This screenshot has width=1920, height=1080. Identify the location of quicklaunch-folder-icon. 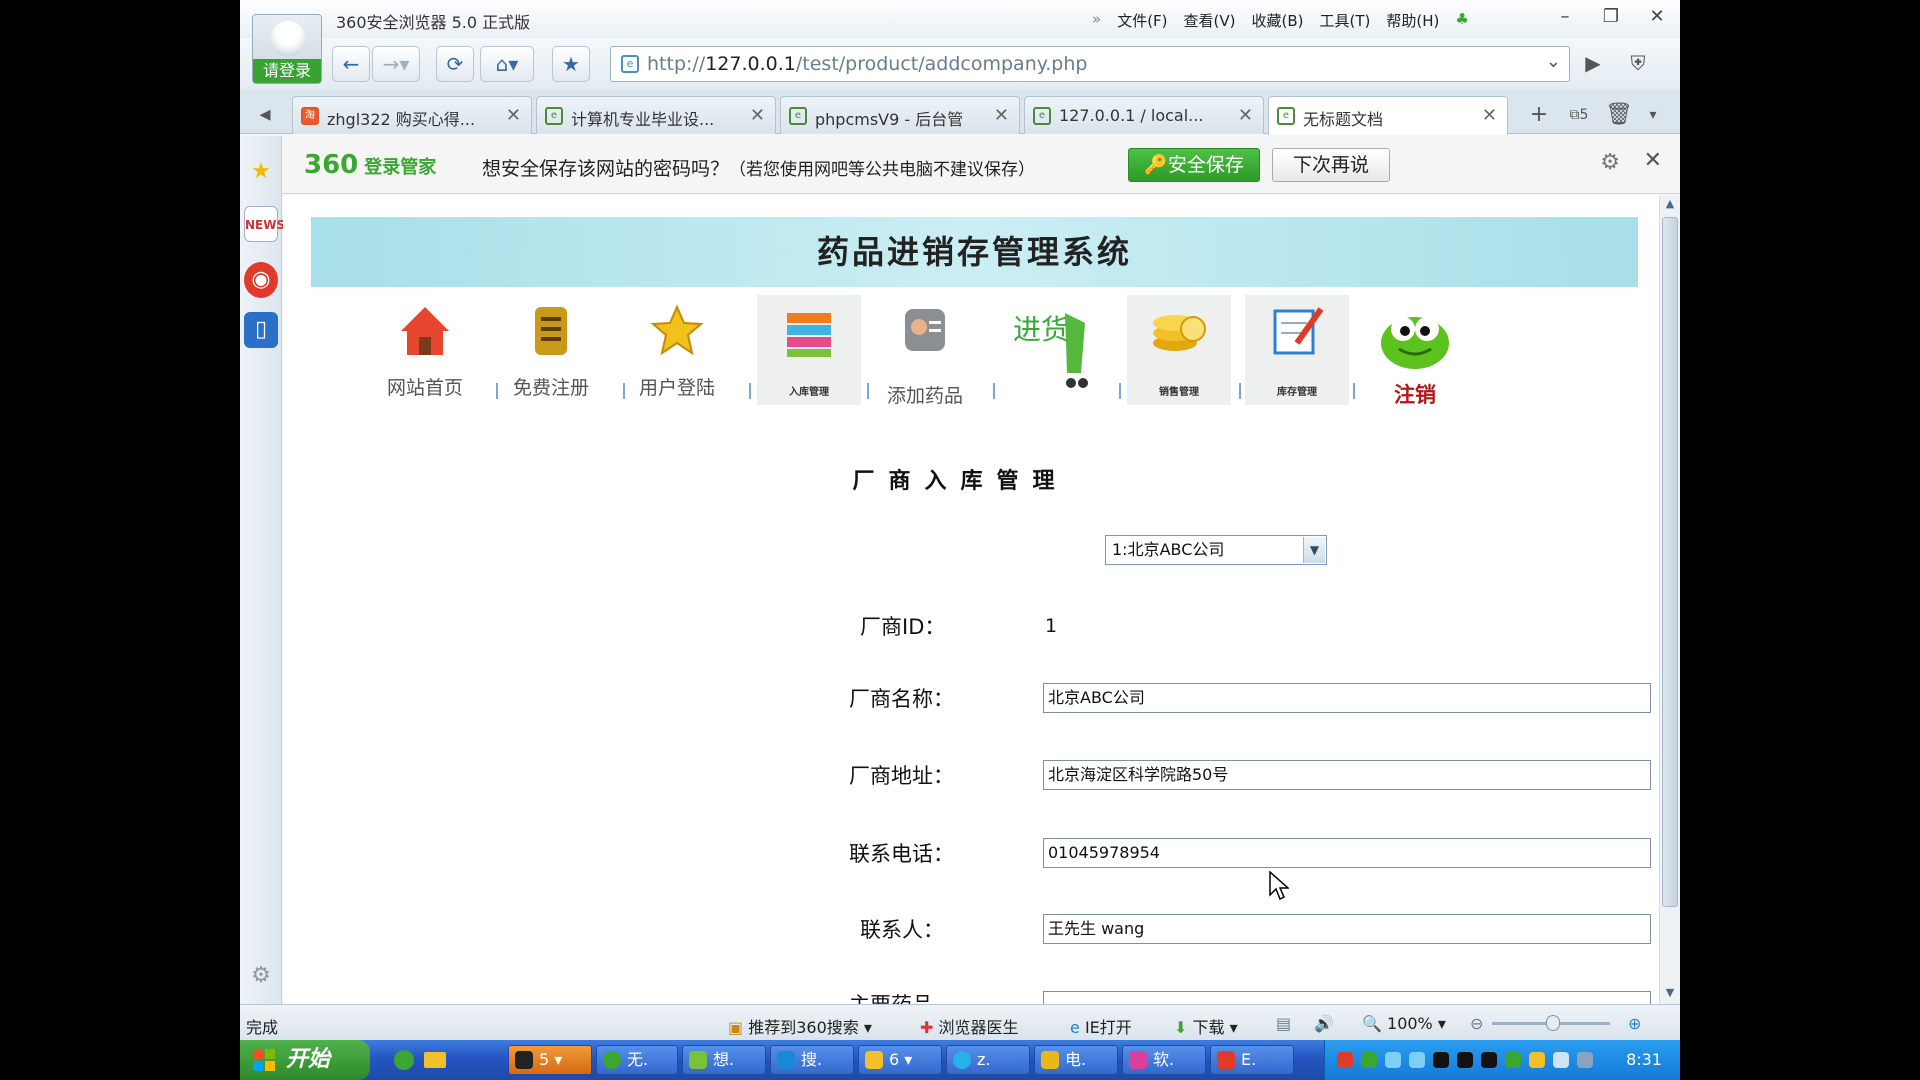
(435, 1060).